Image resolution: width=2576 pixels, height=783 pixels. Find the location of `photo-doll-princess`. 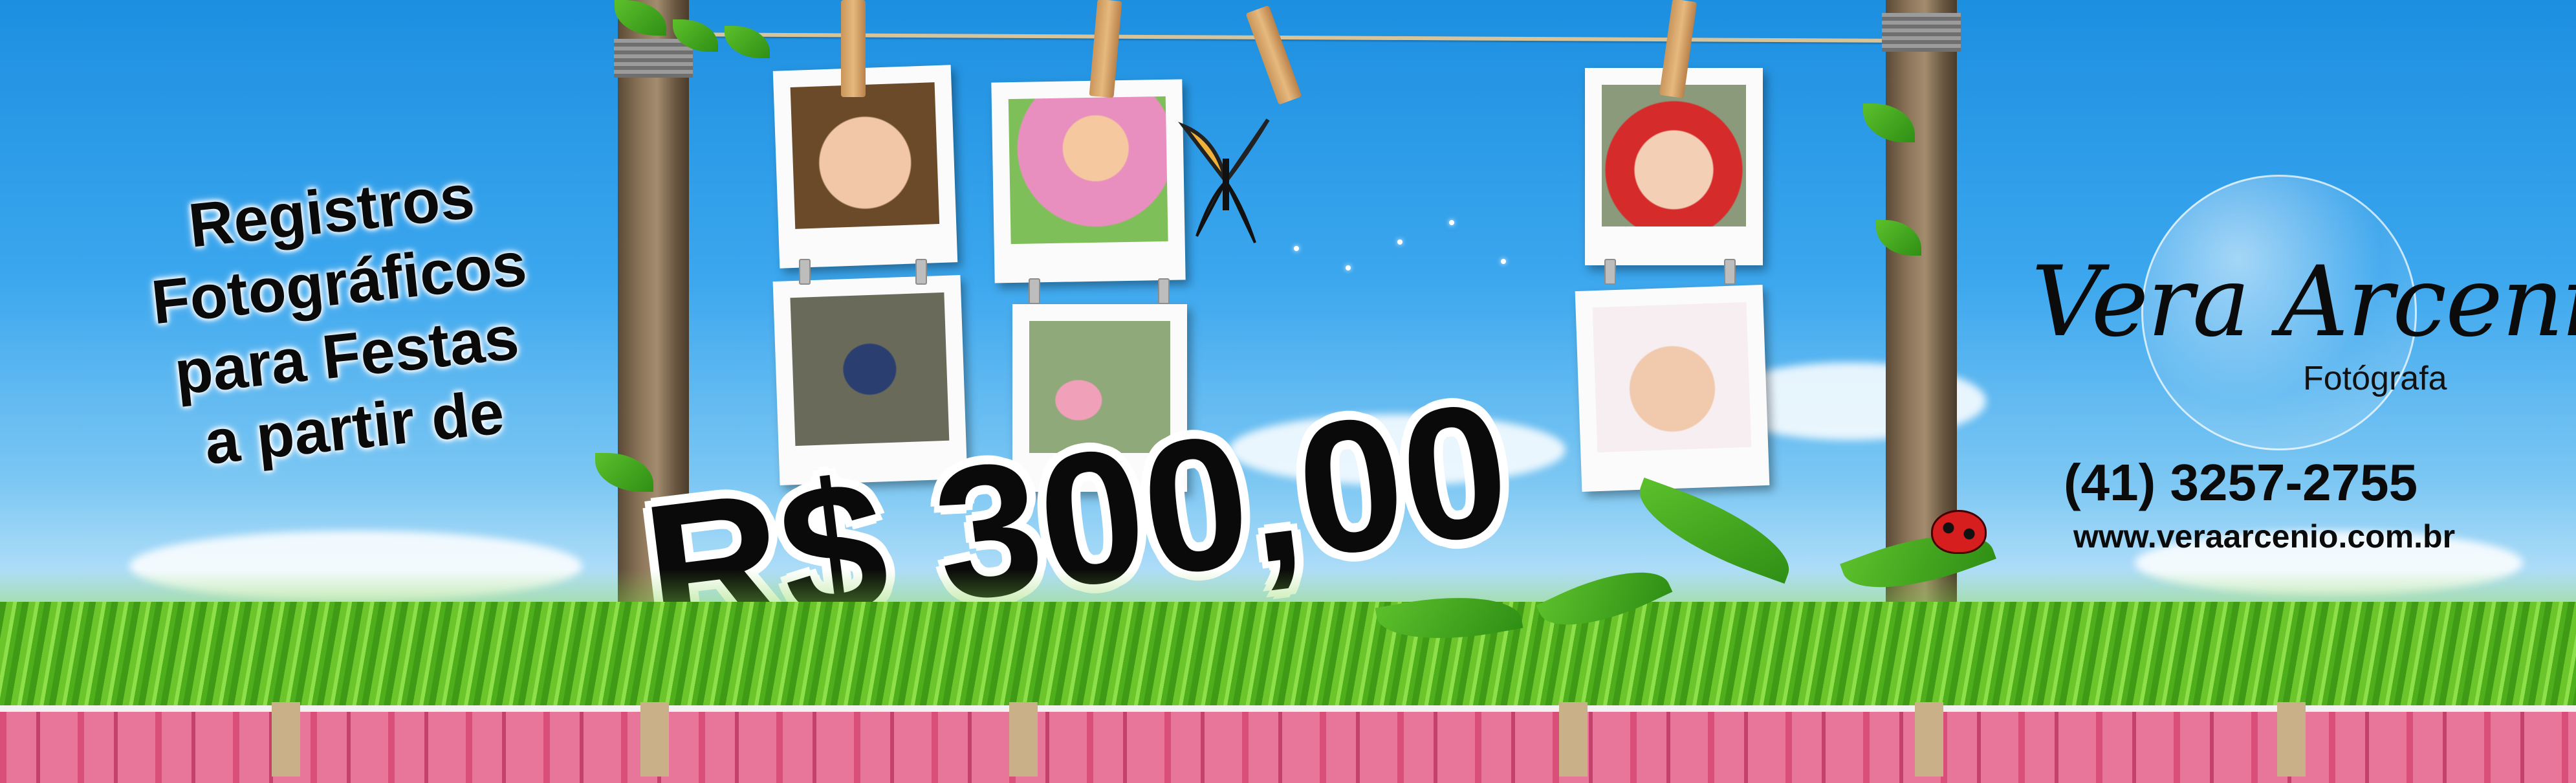

photo-doll-princess is located at coordinates (1088, 171).